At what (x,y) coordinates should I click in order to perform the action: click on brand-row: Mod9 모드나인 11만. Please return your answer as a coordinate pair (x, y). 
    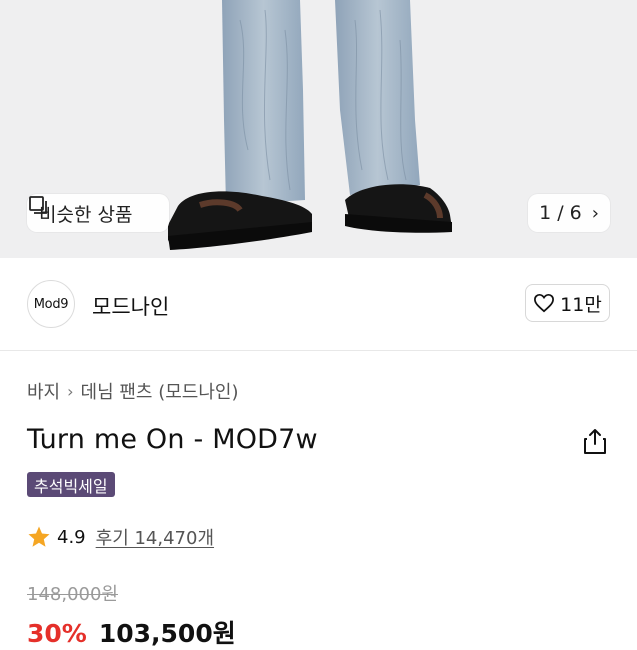
    Looking at the image, I should click on (318, 304).